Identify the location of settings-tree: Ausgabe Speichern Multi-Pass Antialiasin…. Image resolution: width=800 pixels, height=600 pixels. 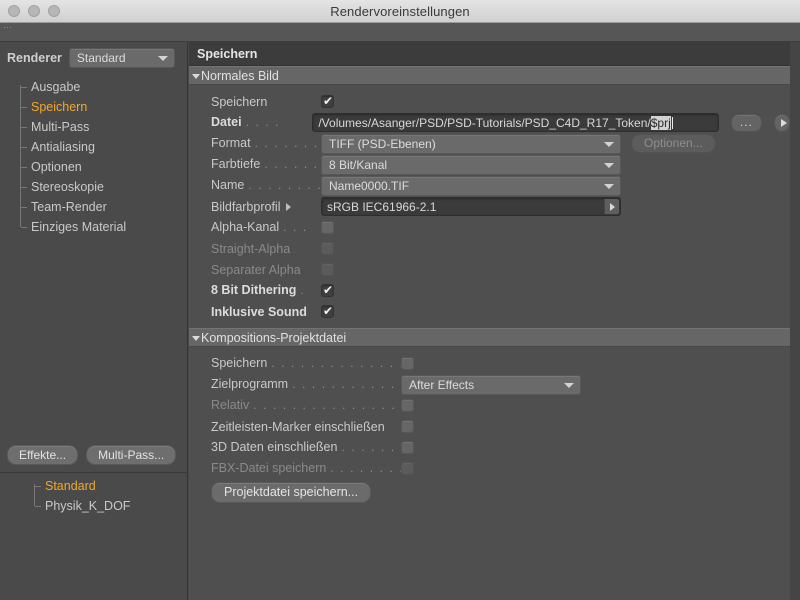
(100, 157).